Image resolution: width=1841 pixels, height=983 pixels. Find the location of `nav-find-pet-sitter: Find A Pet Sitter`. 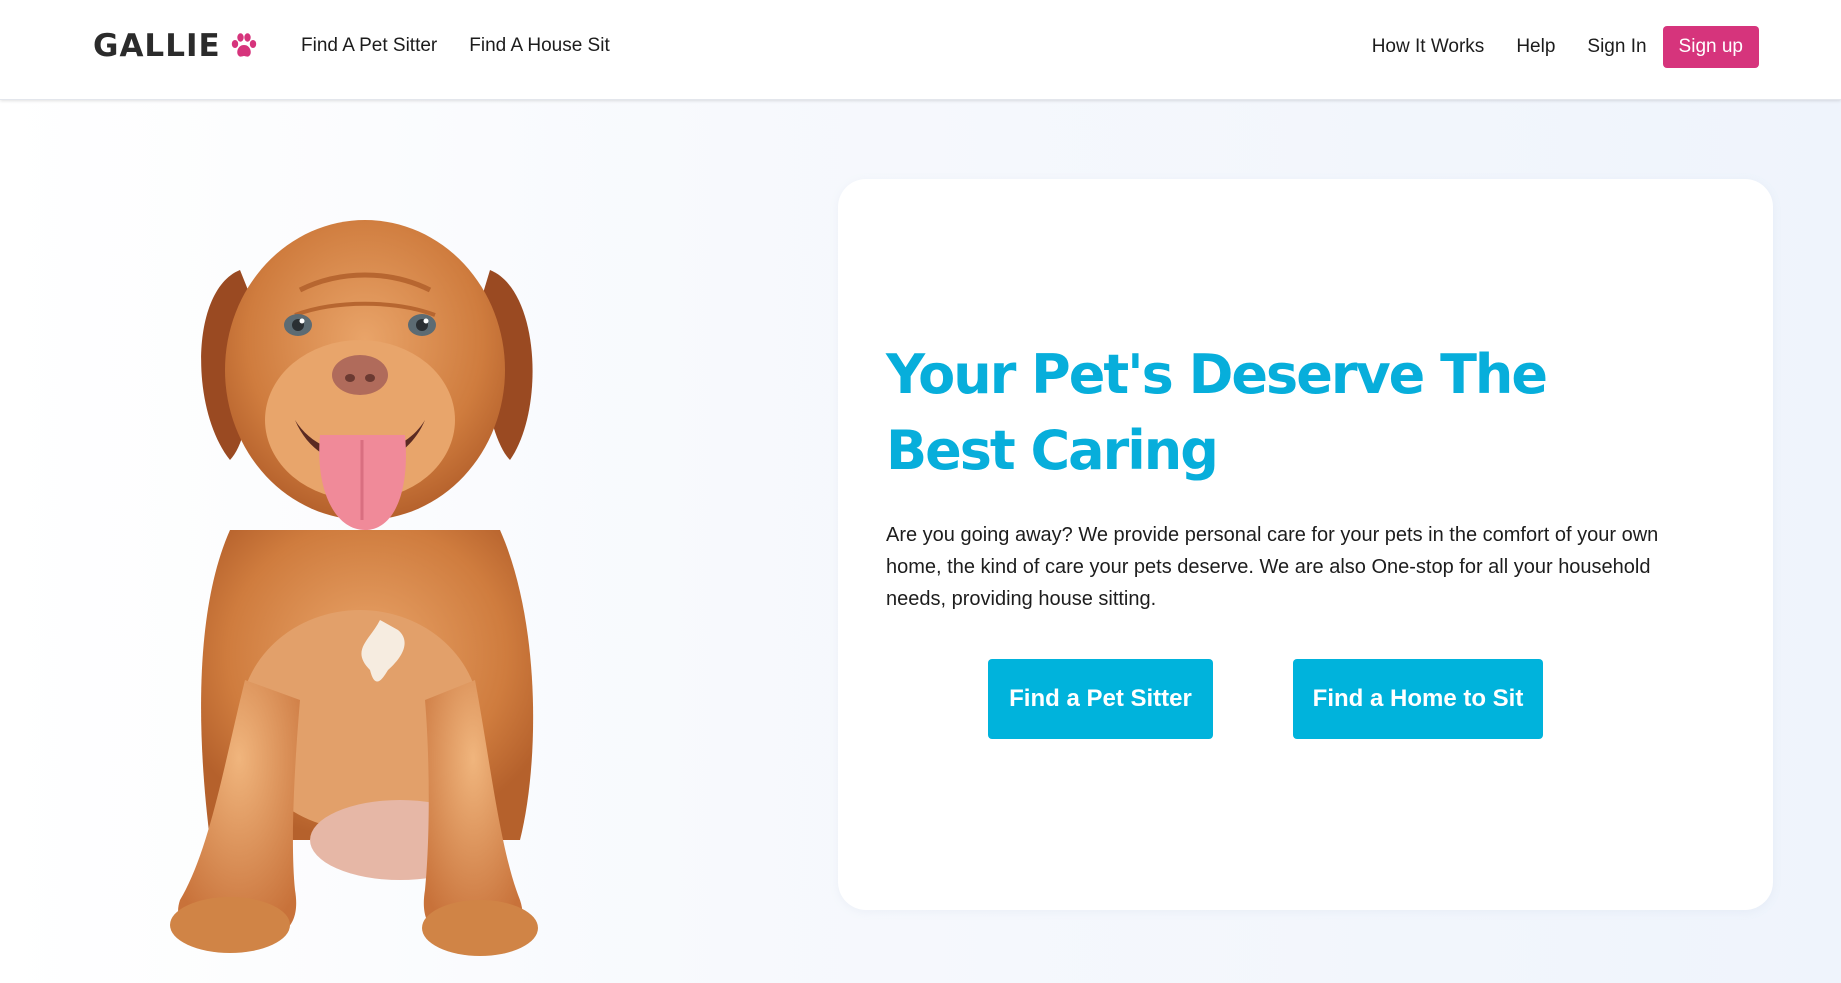

nav-find-pet-sitter: Find A Pet Sitter is located at coordinates (369, 46).